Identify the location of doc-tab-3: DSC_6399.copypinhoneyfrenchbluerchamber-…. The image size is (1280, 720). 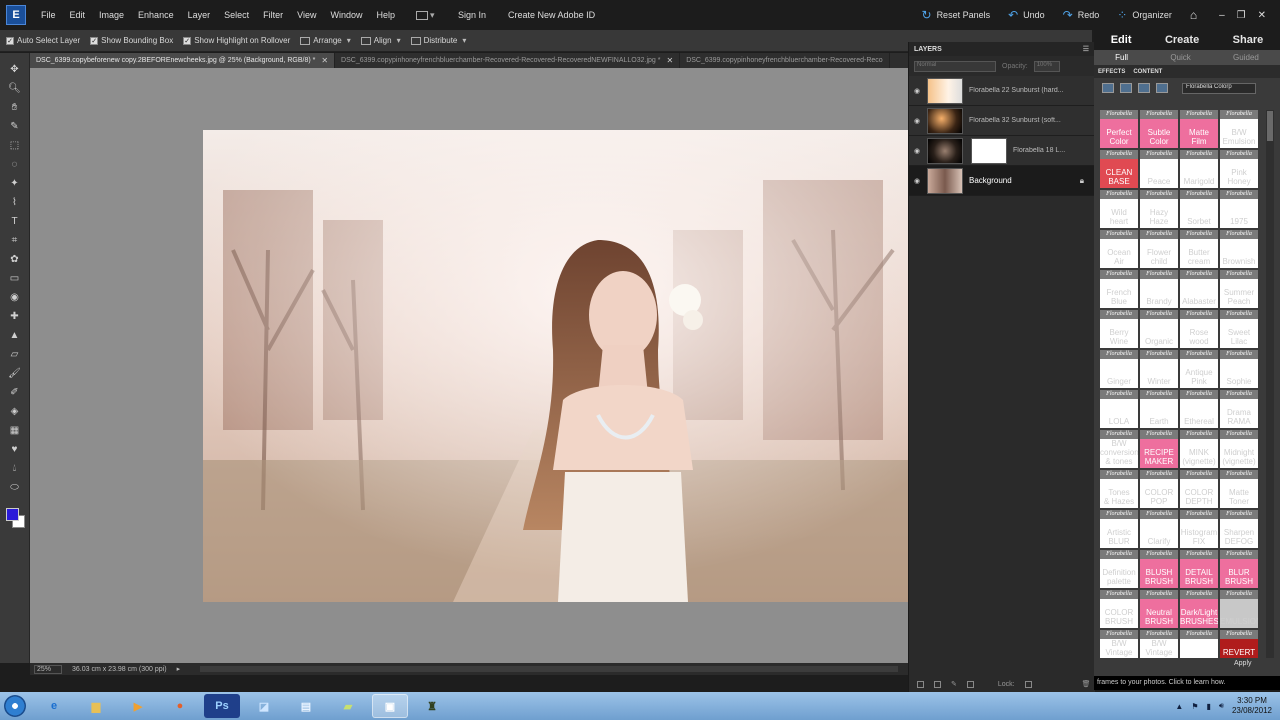
(785, 60).